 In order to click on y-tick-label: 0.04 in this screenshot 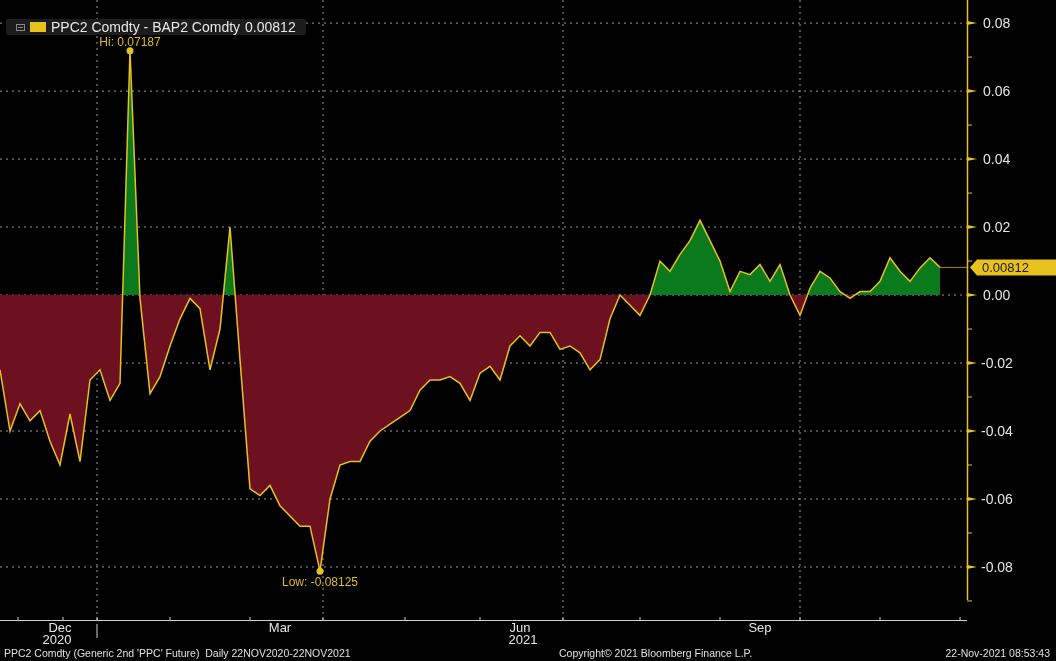, I will do `click(997, 159)`.